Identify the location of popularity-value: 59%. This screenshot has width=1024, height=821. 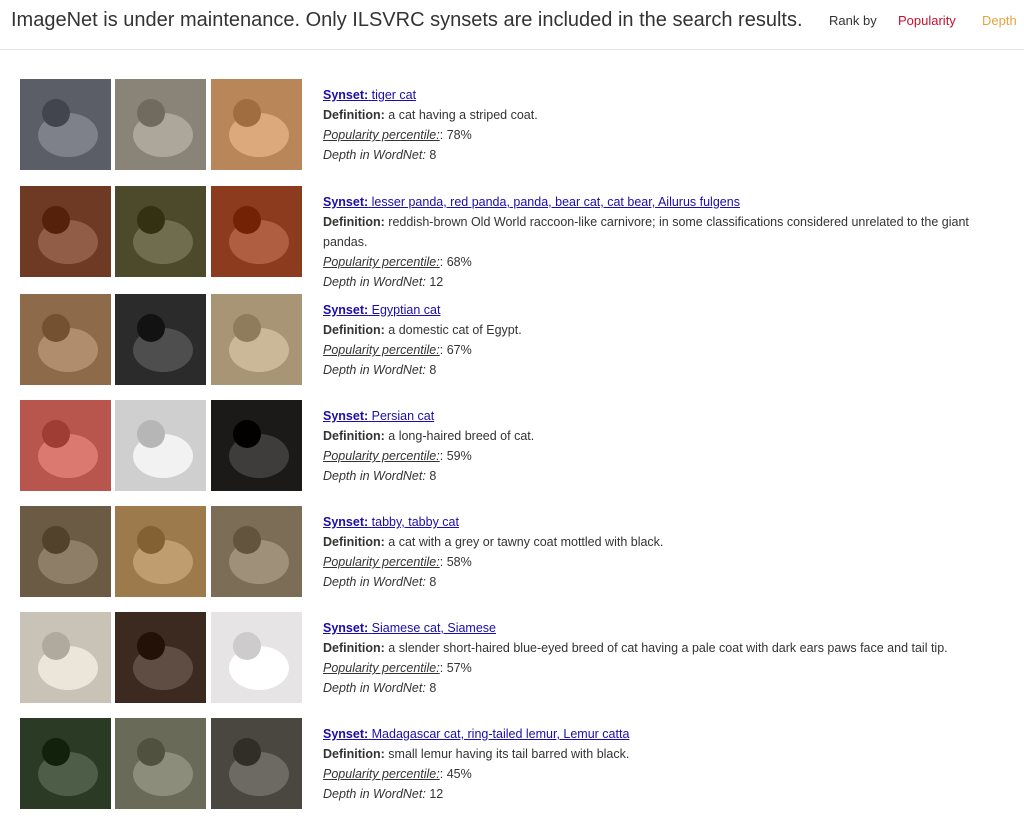
(459, 456).